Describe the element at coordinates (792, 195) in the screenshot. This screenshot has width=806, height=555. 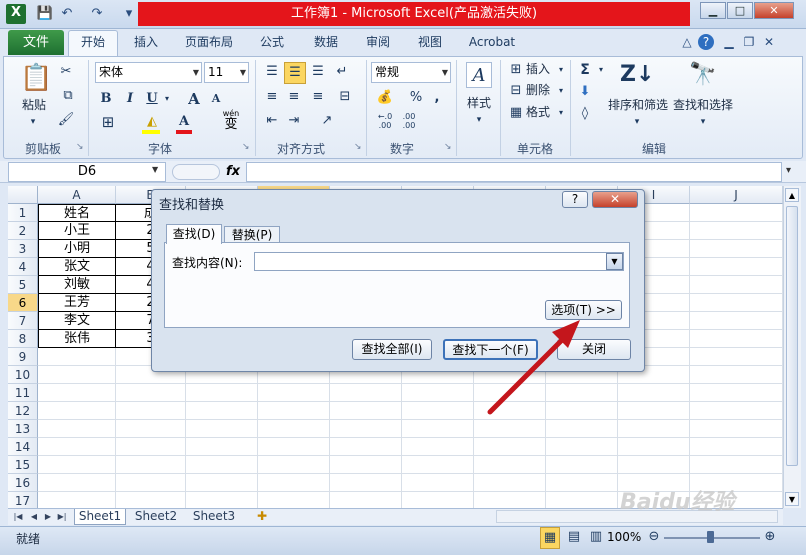
I see `scroll-up-icon: ▲` at that location.